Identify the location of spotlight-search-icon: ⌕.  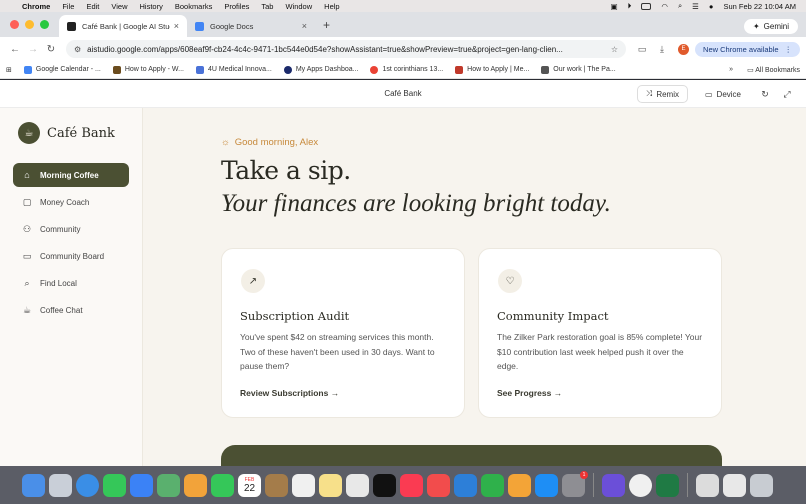
(680, 6).